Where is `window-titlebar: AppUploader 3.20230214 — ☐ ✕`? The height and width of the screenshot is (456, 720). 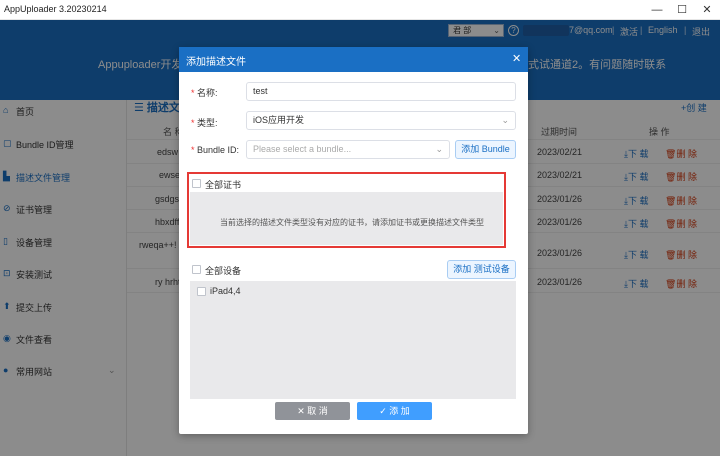
window-titlebar: AppUploader 3.20230214 — ☐ ✕ is located at coordinates (360, 10).